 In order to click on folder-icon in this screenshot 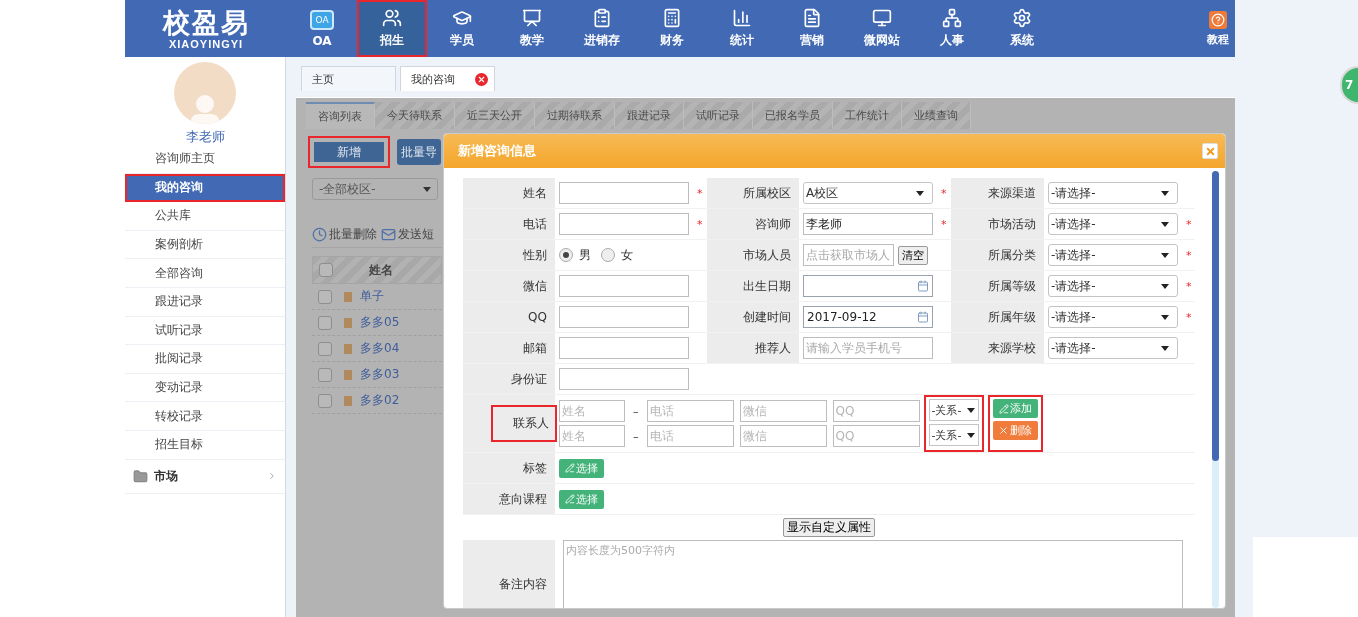, I will do `click(140, 476)`.